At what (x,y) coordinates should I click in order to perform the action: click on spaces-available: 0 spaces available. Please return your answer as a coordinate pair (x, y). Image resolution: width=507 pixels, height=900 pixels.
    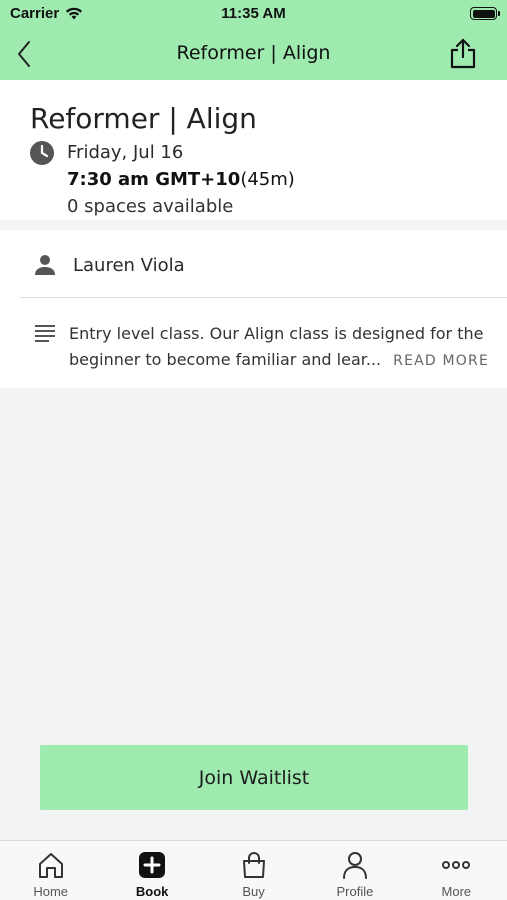
    Looking at the image, I should click on (150, 206).